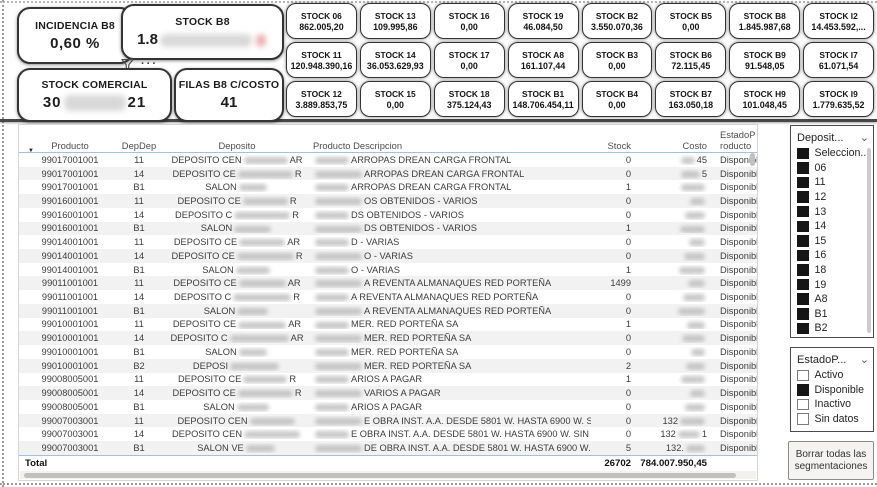  I want to click on cell-descripcion: ARIOS A PAGAR, so click(451, 407).